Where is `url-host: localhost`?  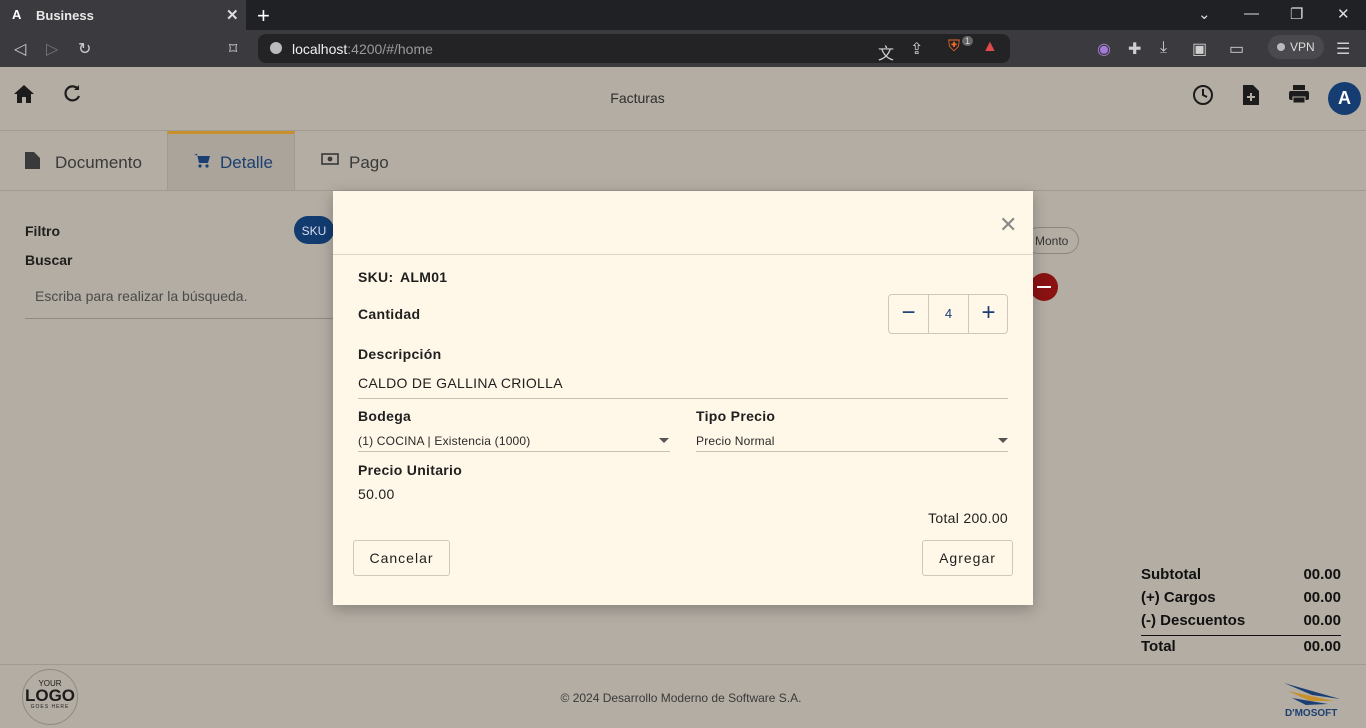 url-host: localhost is located at coordinates (320, 49).